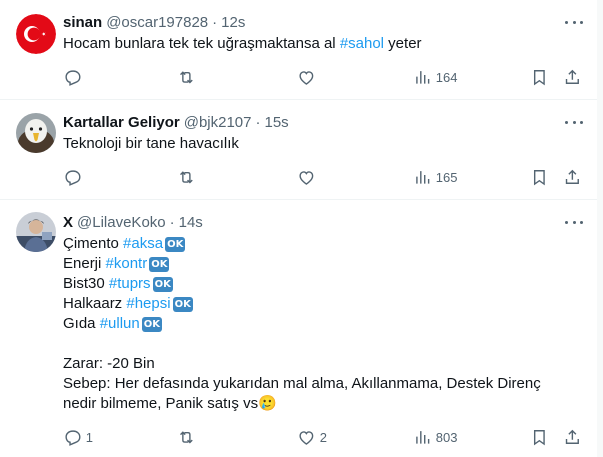 The image size is (603, 457). What do you see at coordinates (403, 43) in the screenshot?
I see `tweet-text-part: yeter` at bounding box center [403, 43].